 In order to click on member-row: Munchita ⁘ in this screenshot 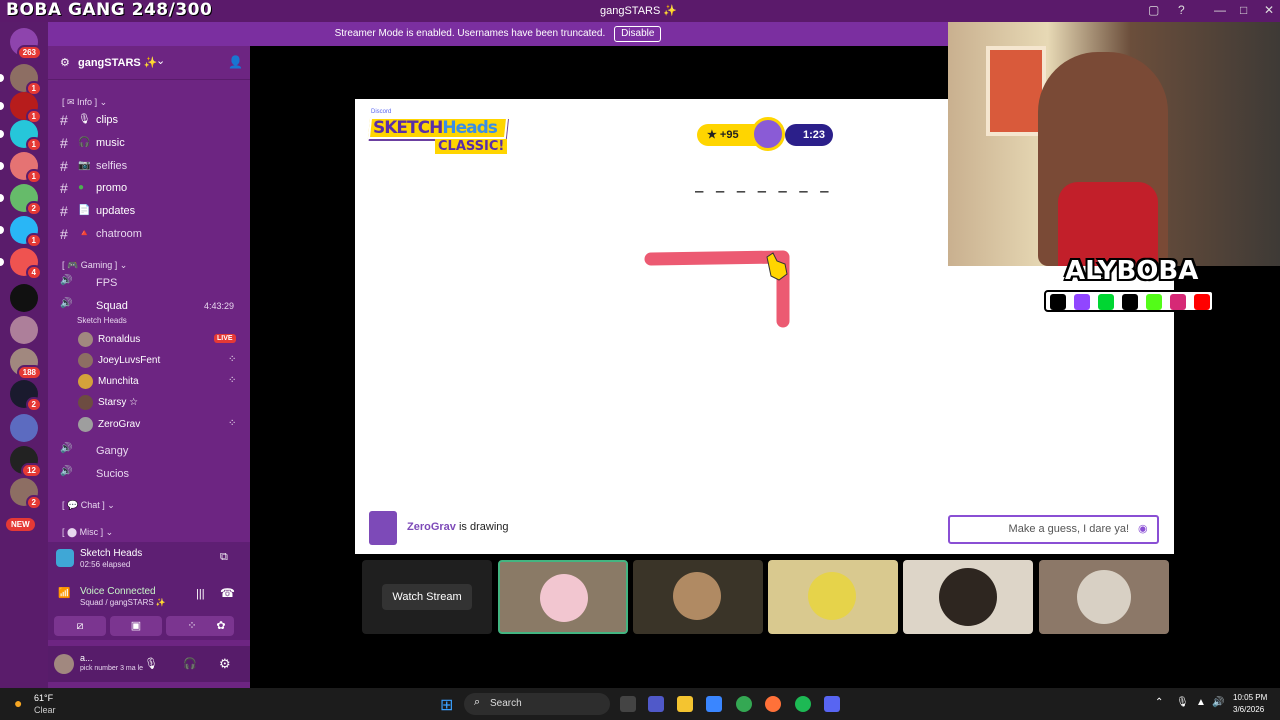, I will do `click(163, 382)`.